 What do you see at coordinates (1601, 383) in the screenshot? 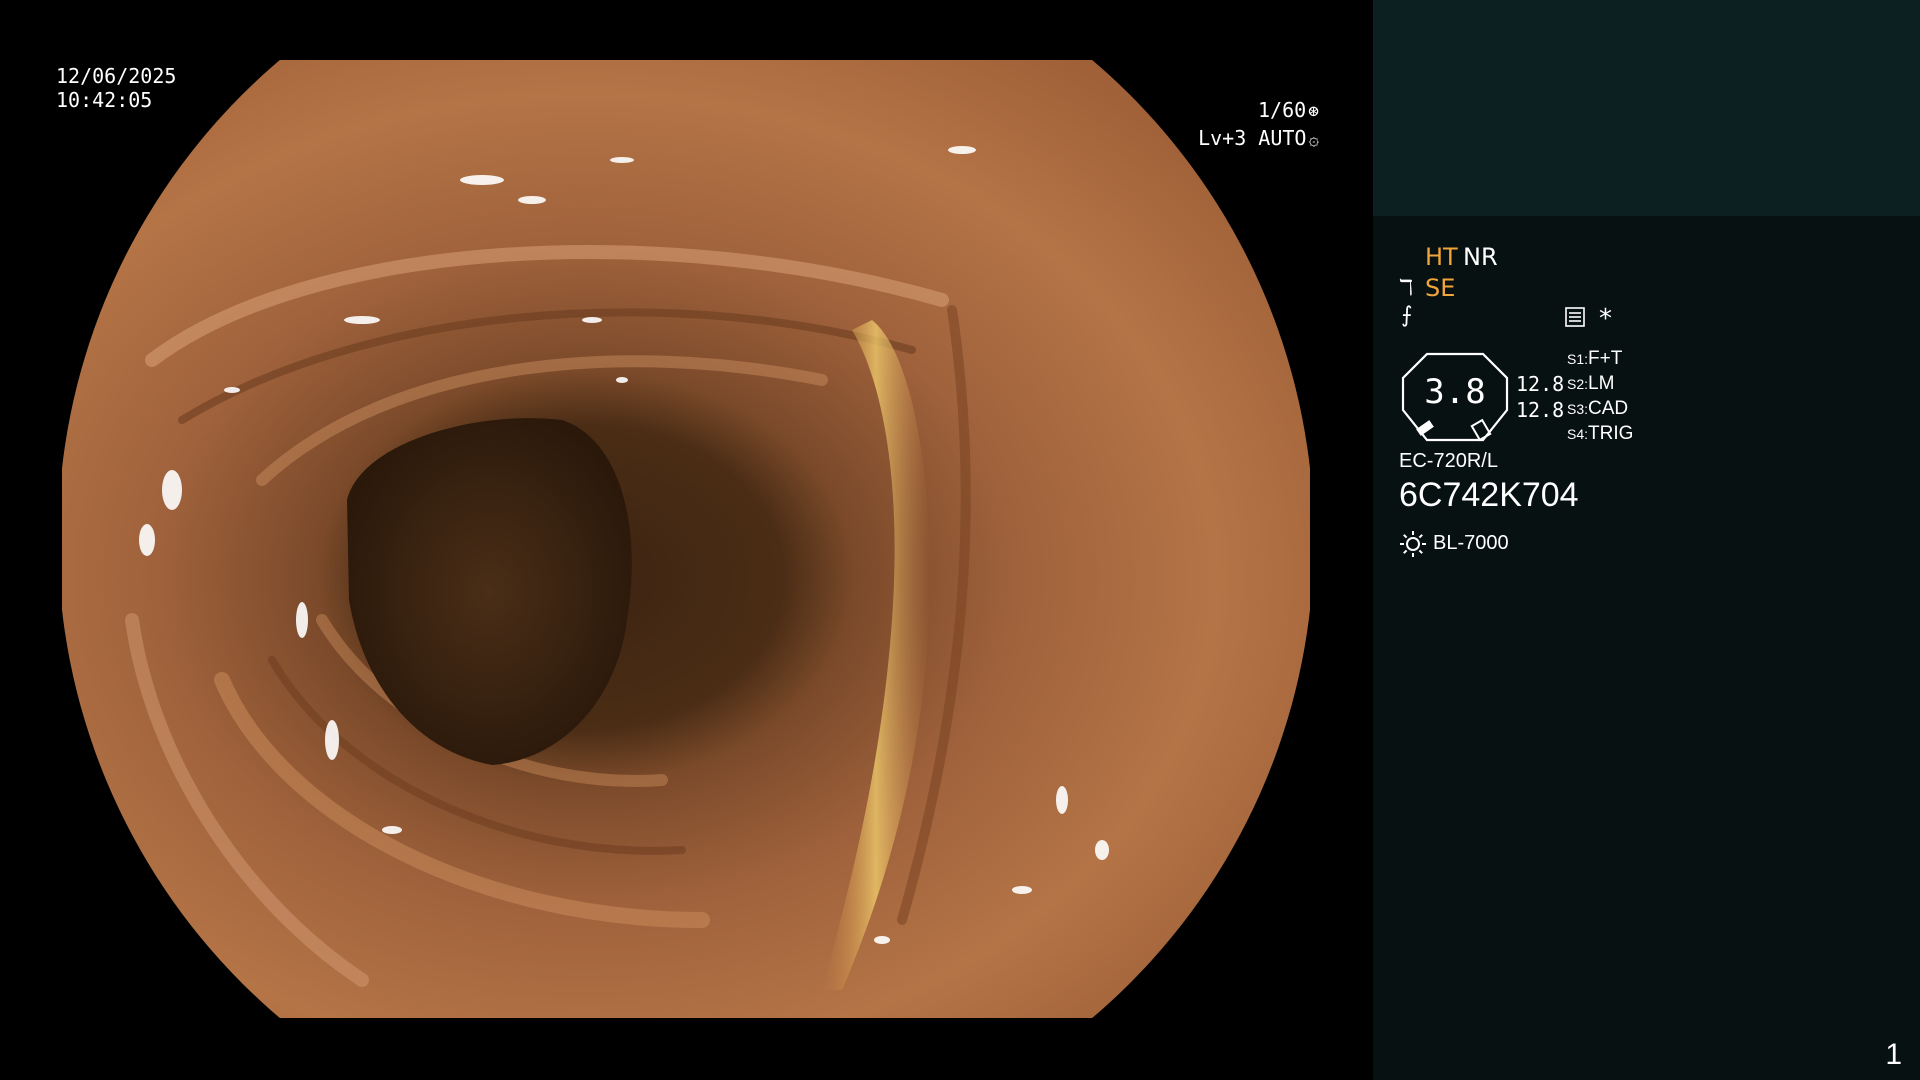
I see `switch-value: LM` at bounding box center [1601, 383].